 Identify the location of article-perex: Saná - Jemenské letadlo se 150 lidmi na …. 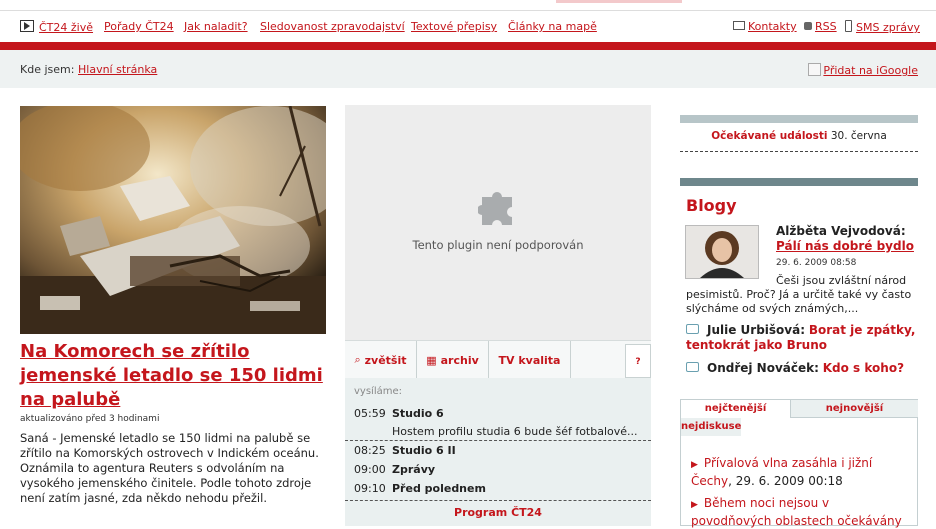
(169, 468).